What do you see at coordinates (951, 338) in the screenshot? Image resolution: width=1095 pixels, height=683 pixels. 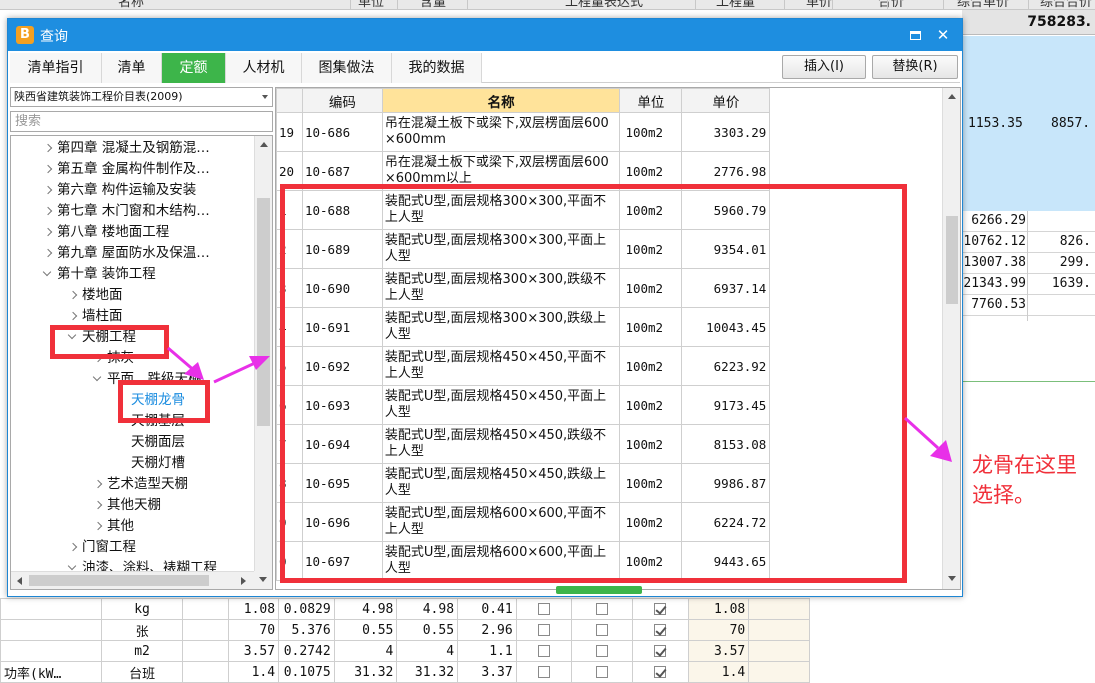 I see `grid-vertical-scrollbar` at bounding box center [951, 338].